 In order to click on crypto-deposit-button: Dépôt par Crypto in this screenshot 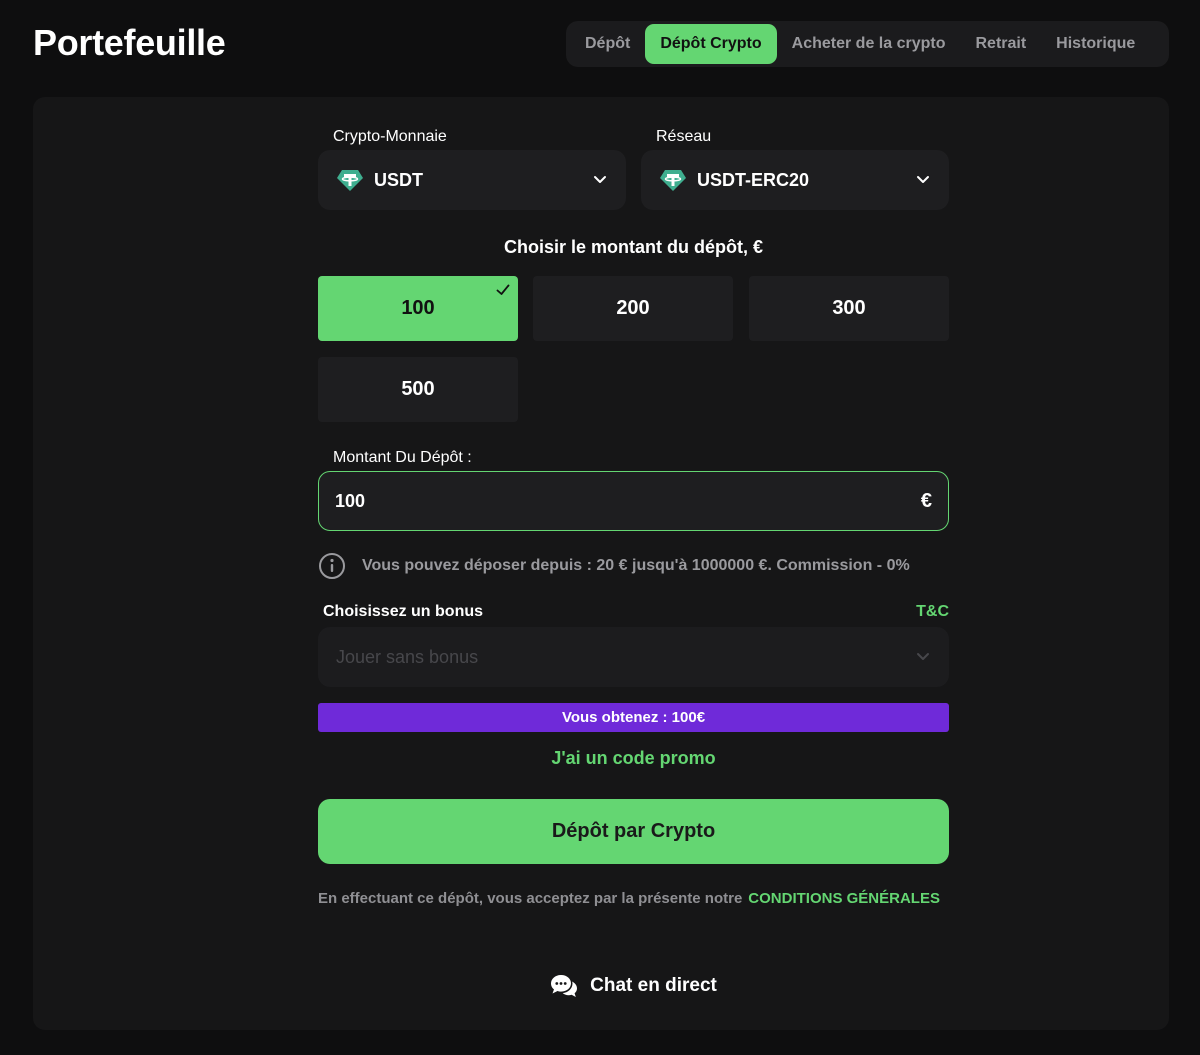, I will do `click(633, 831)`.